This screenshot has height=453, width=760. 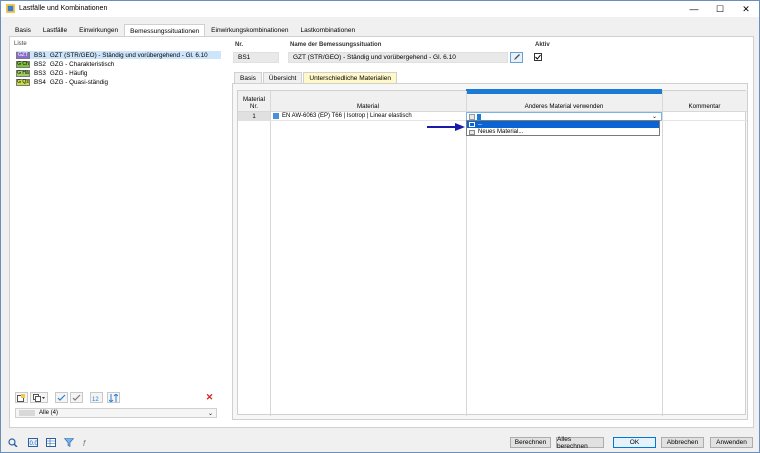 I want to click on tab-einwirkungen: Einwirkungen, so click(x=98, y=30).